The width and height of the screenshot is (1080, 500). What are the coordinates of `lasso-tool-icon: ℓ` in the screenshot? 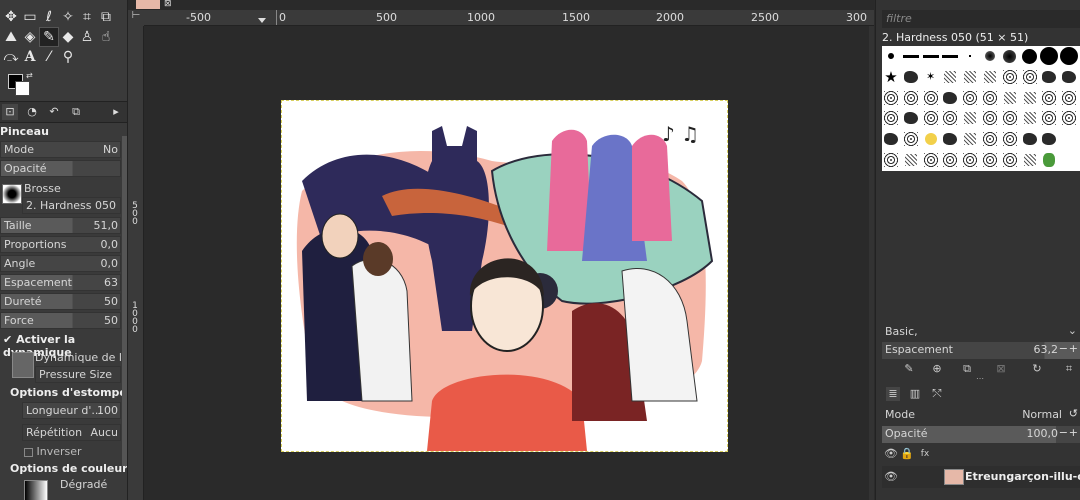 It's located at (49, 17).